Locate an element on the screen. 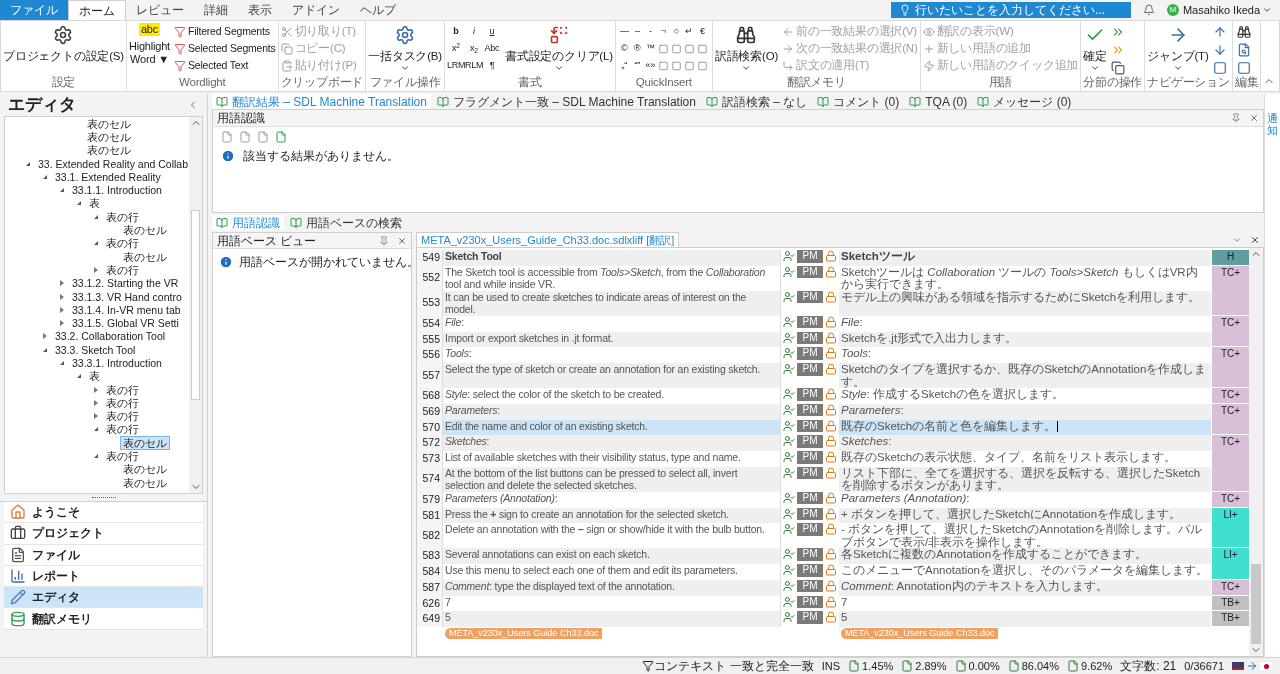 Image resolution: width=1280 pixels, height=674 pixels. insert-symbol-button: — is located at coordinates (624, 31).